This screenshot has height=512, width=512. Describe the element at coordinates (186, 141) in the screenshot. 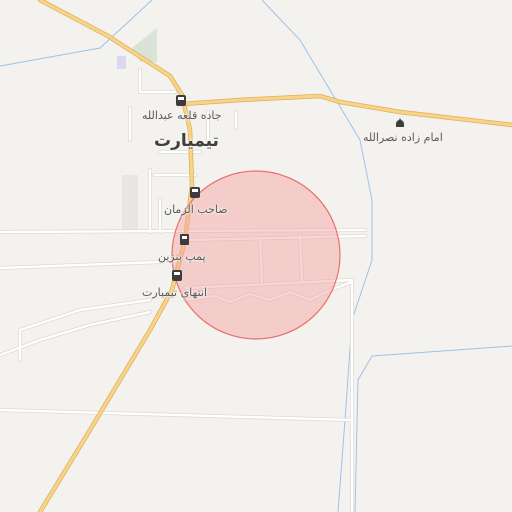

I see `label-town: تیمیارت` at that location.